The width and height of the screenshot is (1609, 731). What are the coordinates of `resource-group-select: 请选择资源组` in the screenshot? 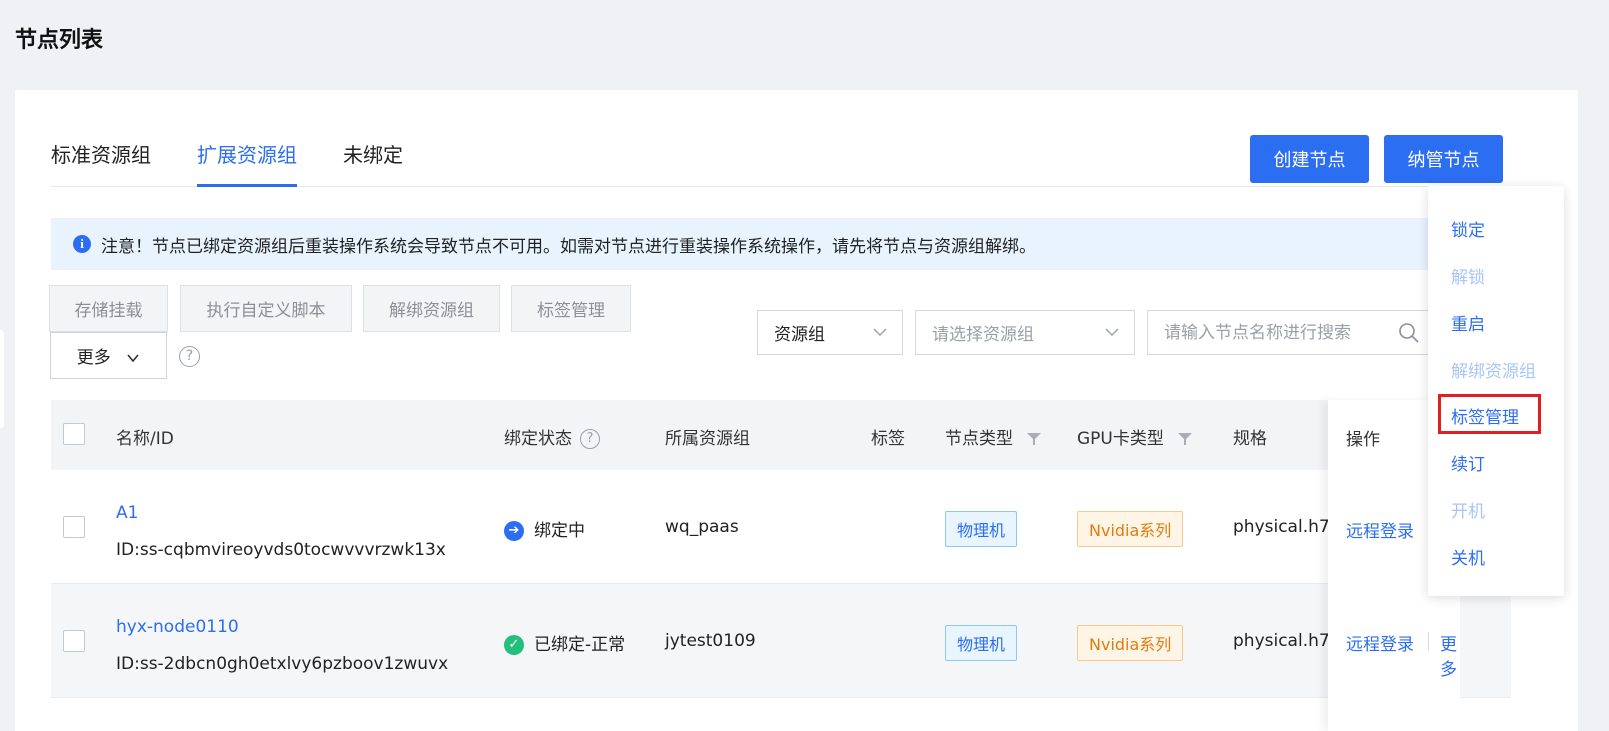 It's located at (1025, 332).